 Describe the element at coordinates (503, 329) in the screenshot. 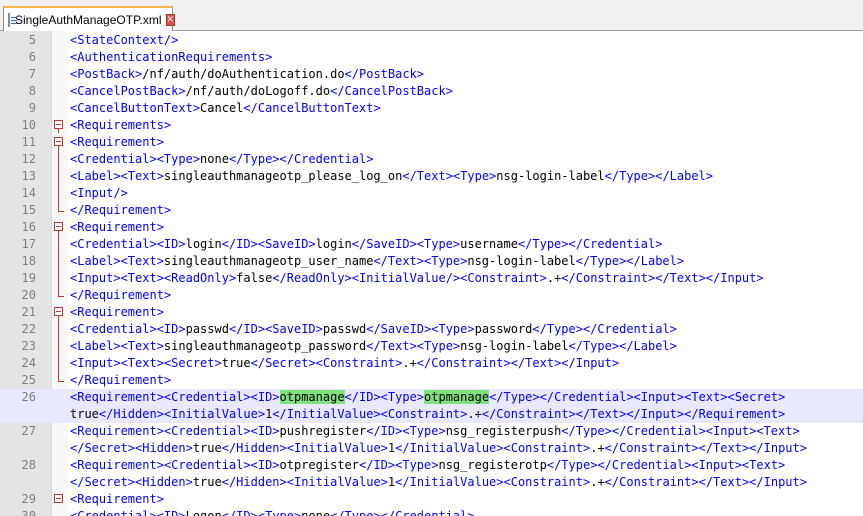

I see `xml-text: password` at that location.